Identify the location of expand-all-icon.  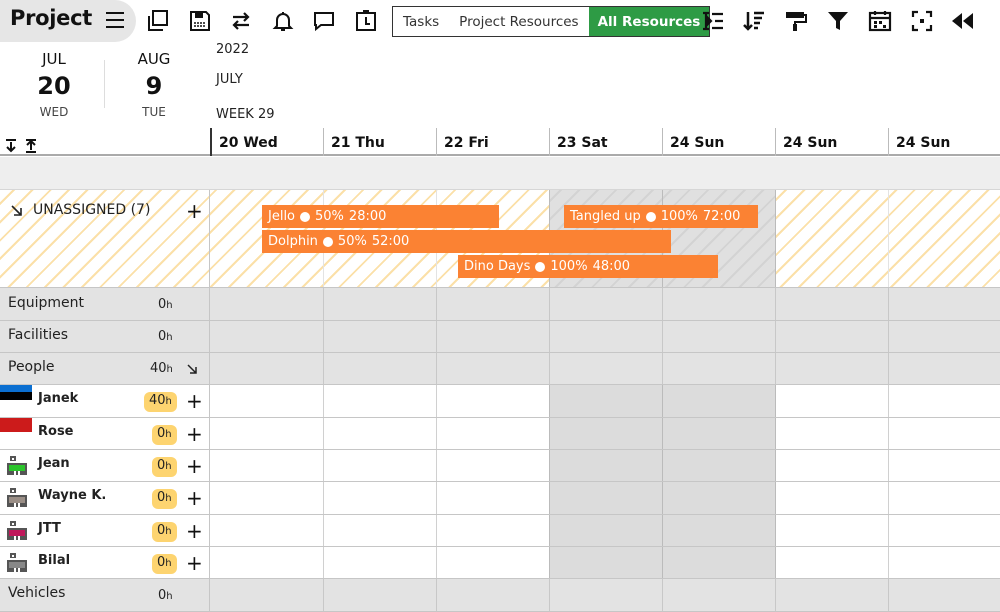
(11, 146).